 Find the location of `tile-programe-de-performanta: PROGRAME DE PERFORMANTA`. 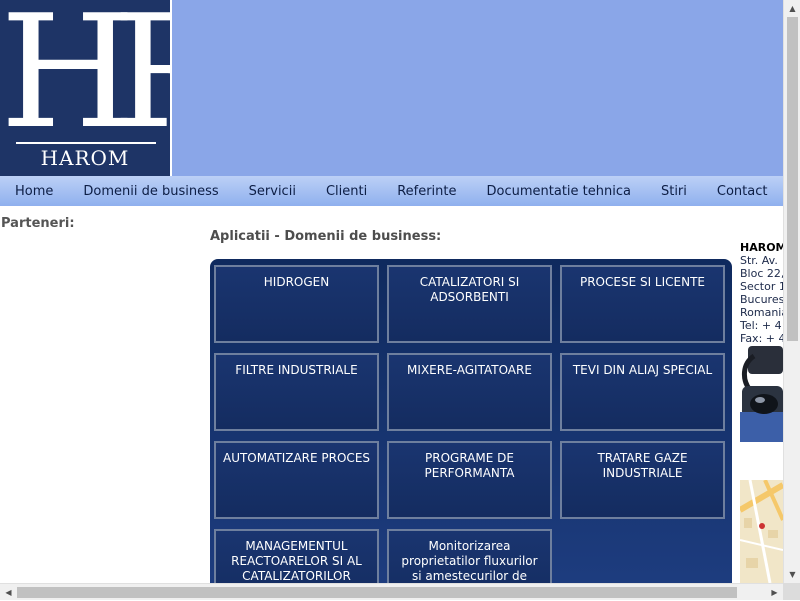

tile-programe-de-performanta: PROGRAME DE PERFORMANTA is located at coordinates (469, 480).